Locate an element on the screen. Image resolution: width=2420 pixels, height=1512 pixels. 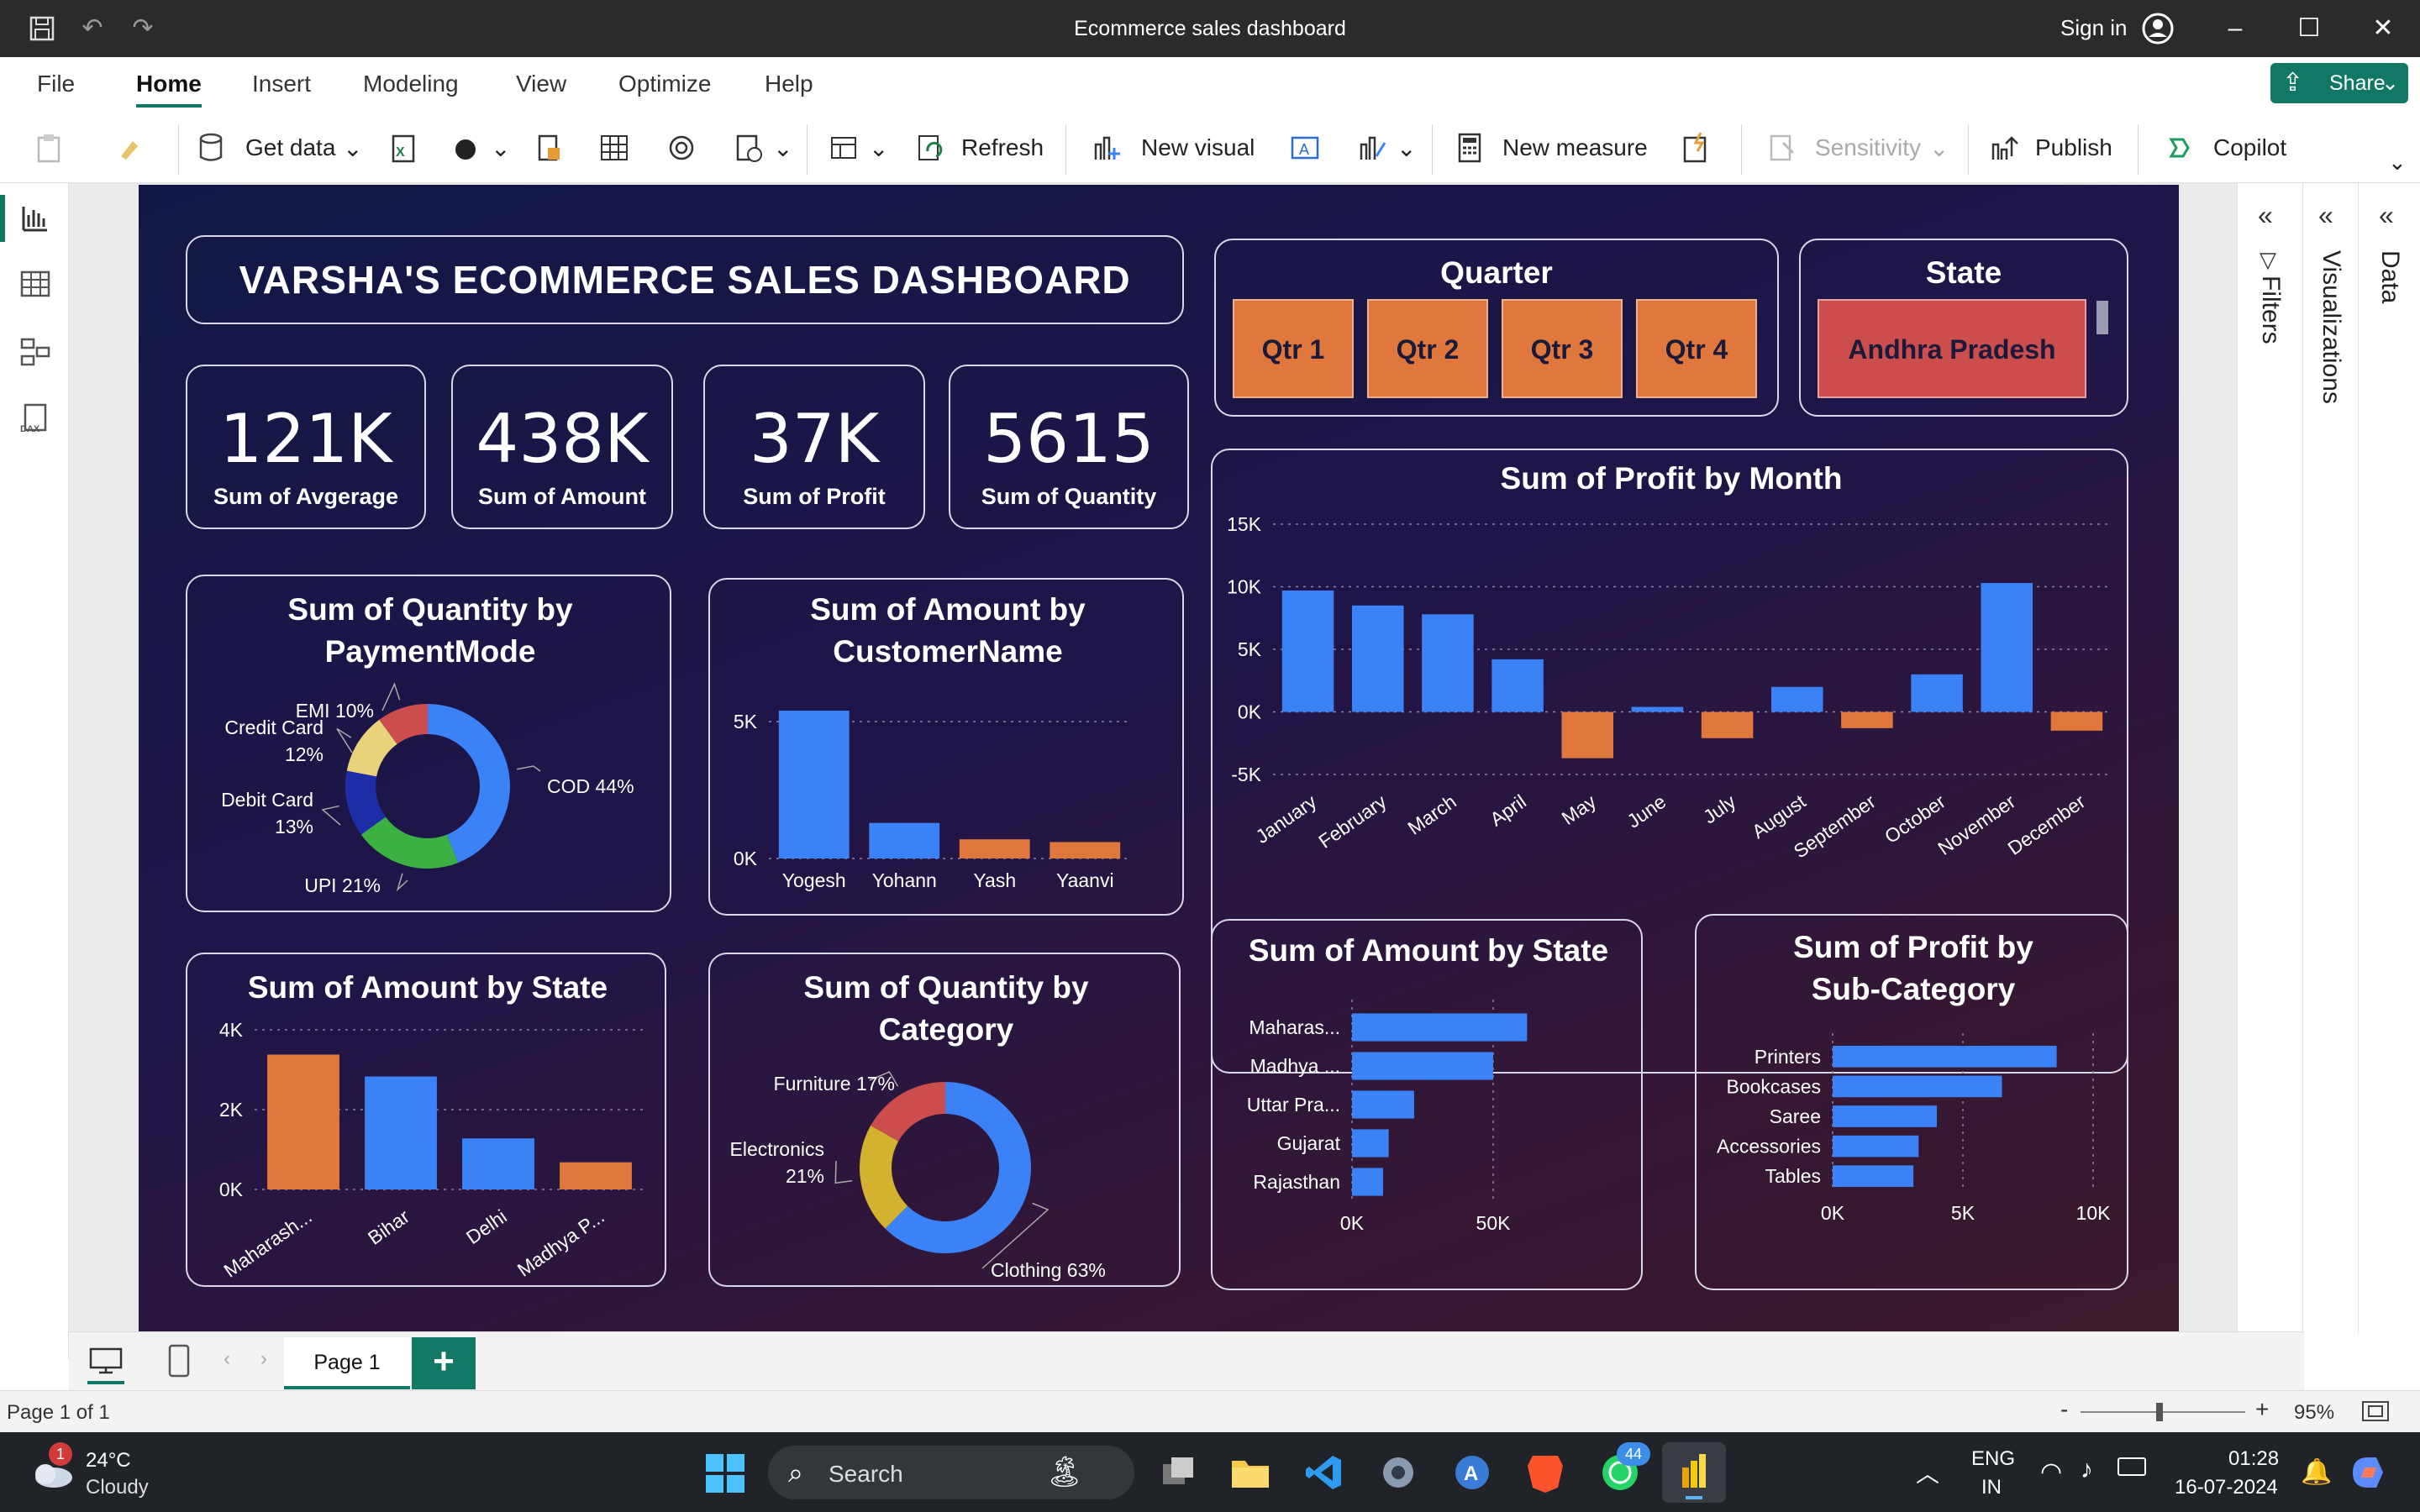
minimize-icon: – is located at coordinates (2235, 28).